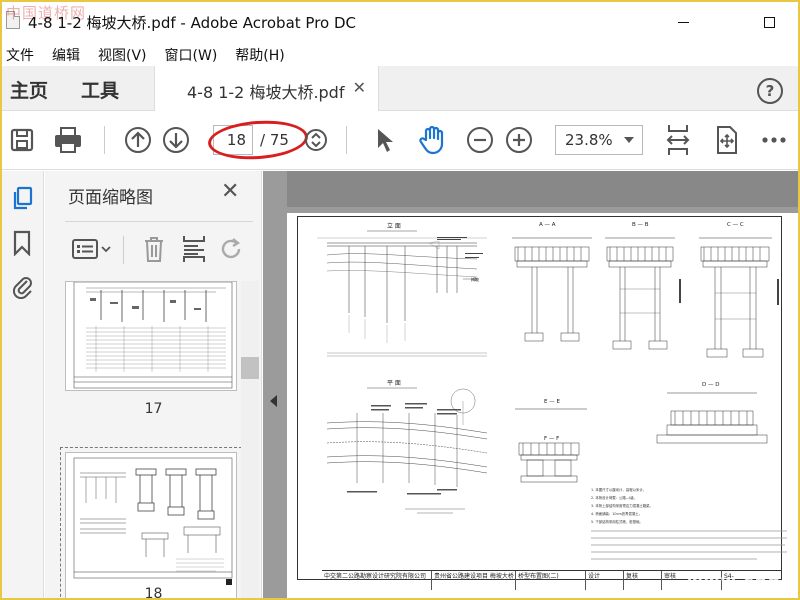  I want to click on navigation-rail, so click(23, 384).